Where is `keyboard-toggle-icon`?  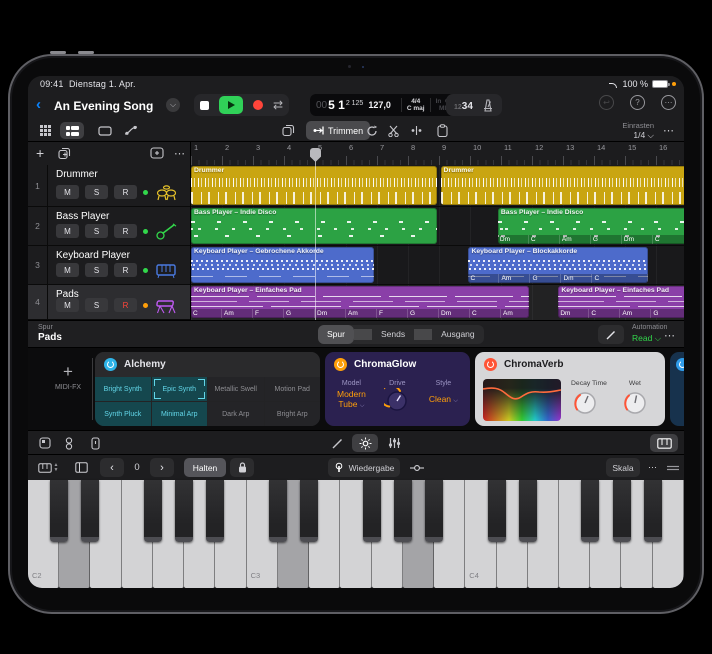
keyboard-toggle-icon is located at coordinates (664, 443).